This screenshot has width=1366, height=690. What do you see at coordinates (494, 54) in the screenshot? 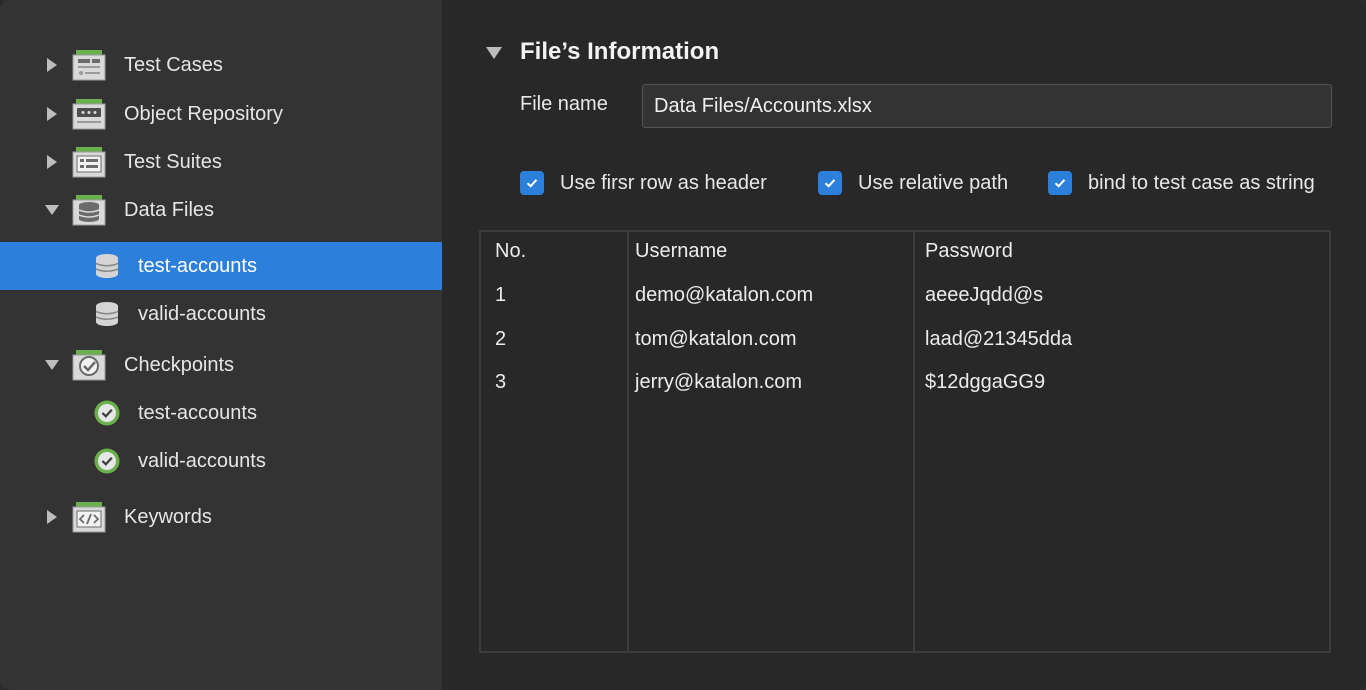
I see `section-collapse-icon` at bounding box center [494, 54].